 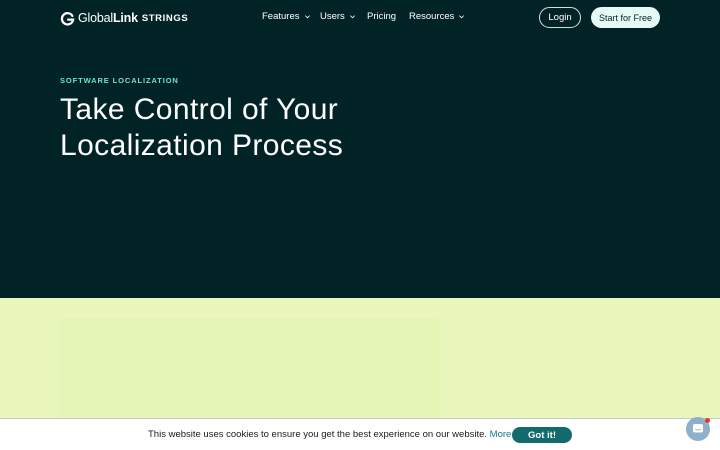 What do you see at coordinates (281, 16) in the screenshot?
I see `nav-item-label: Features` at bounding box center [281, 16].